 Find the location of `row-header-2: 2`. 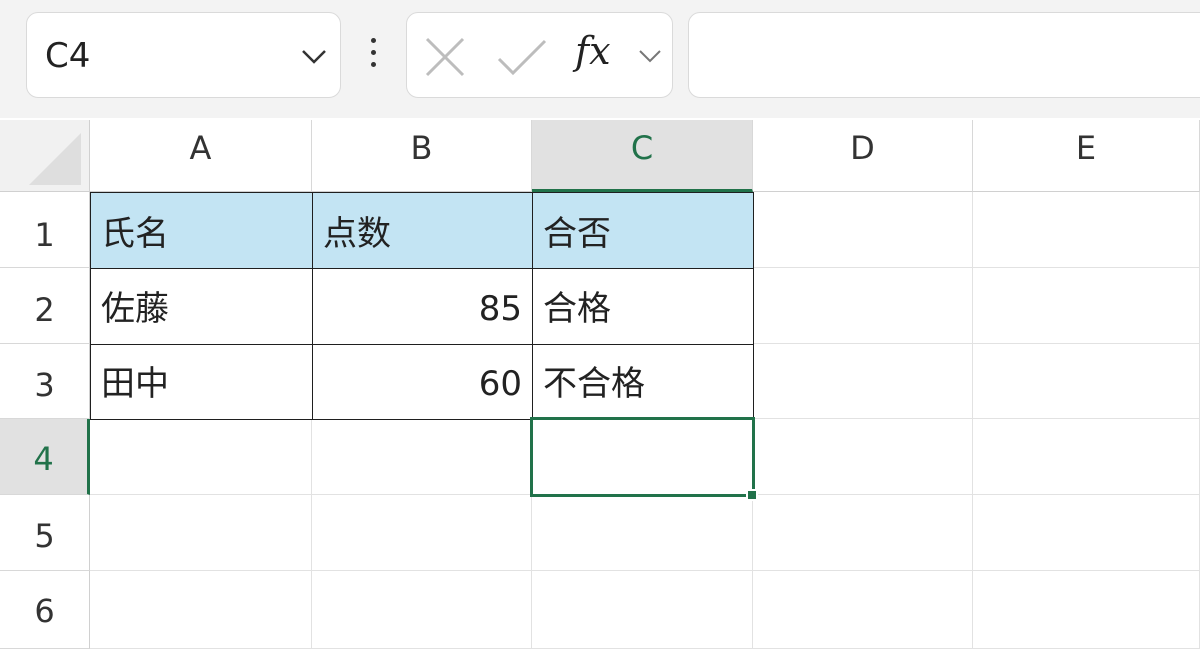

row-header-2: 2 is located at coordinates (45, 306).